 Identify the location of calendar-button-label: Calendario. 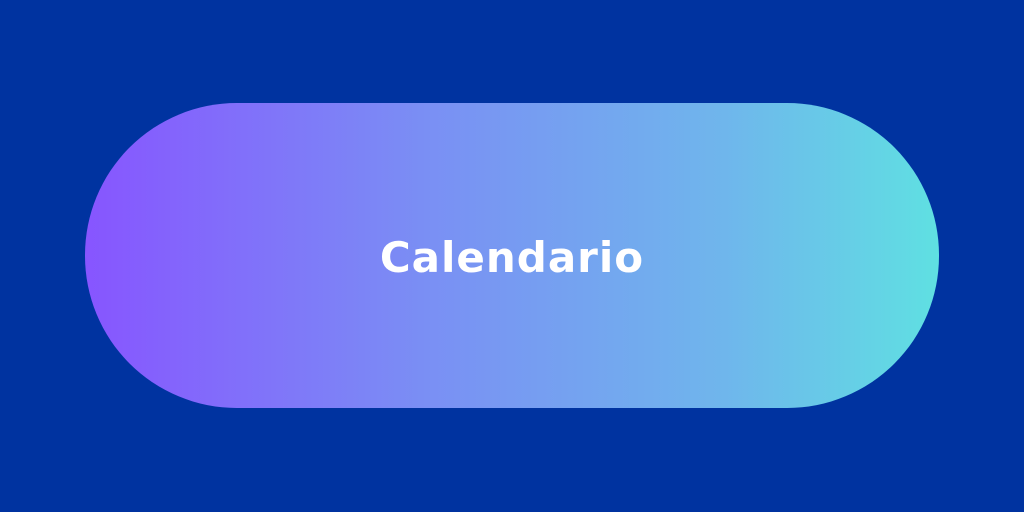
(512, 257).